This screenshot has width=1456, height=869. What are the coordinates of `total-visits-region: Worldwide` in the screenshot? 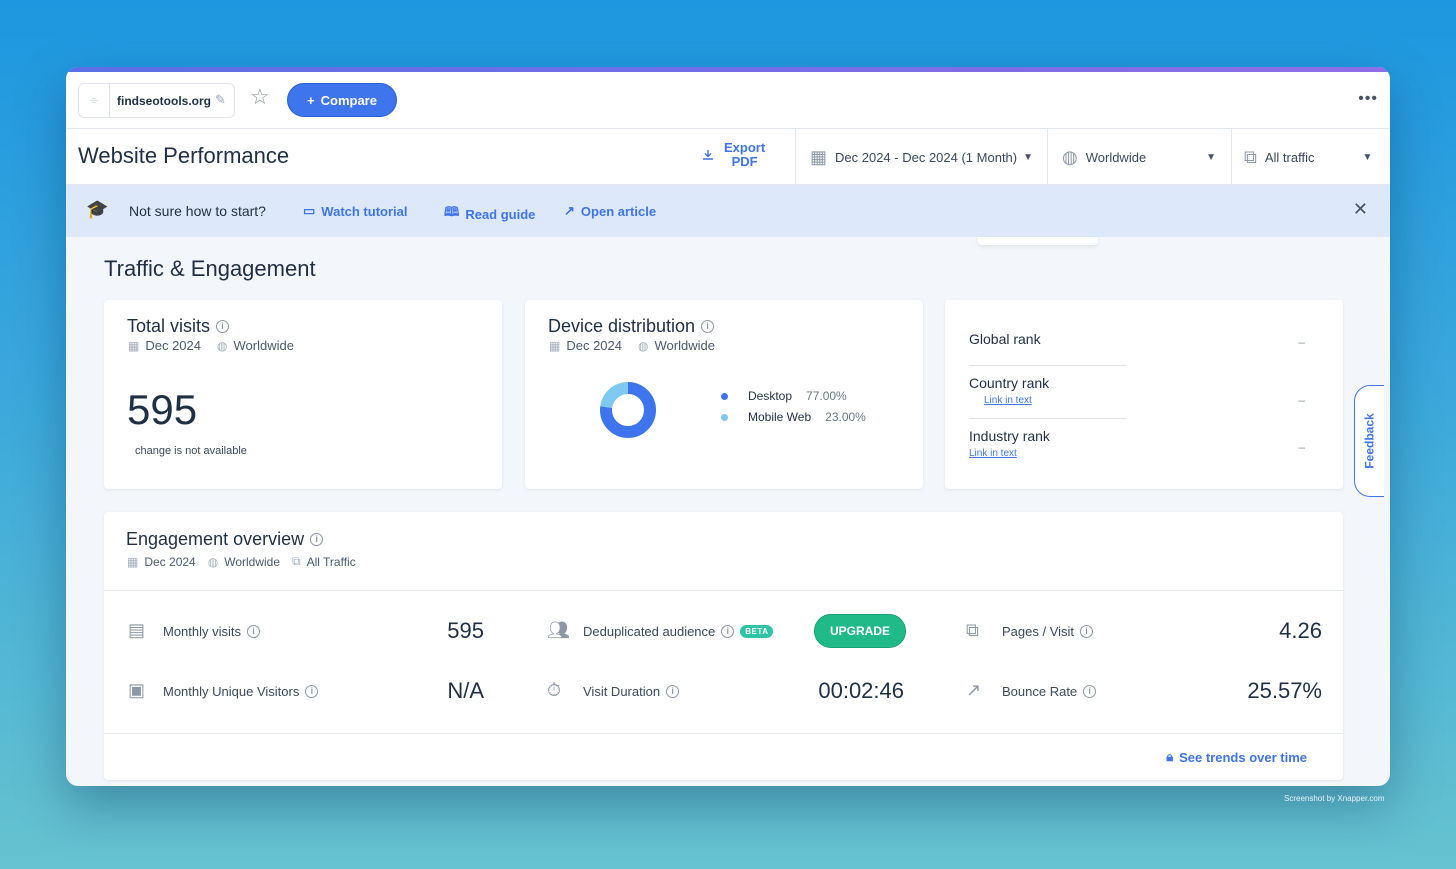 It's located at (263, 345).